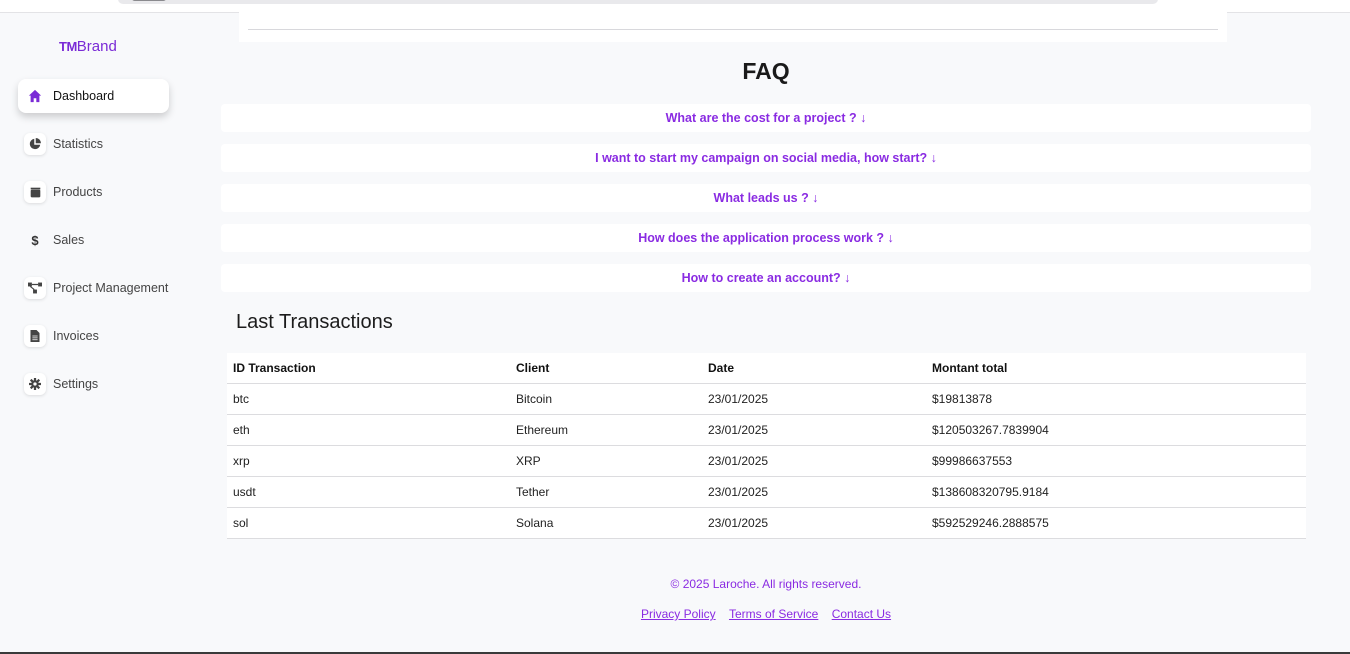 Image resolution: width=1350 pixels, height=654 pixels. What do you see at coordinates (861, 614) in the screenshot?
I see `contact-us-link: Contact Us` at bounding box center [861, 614].